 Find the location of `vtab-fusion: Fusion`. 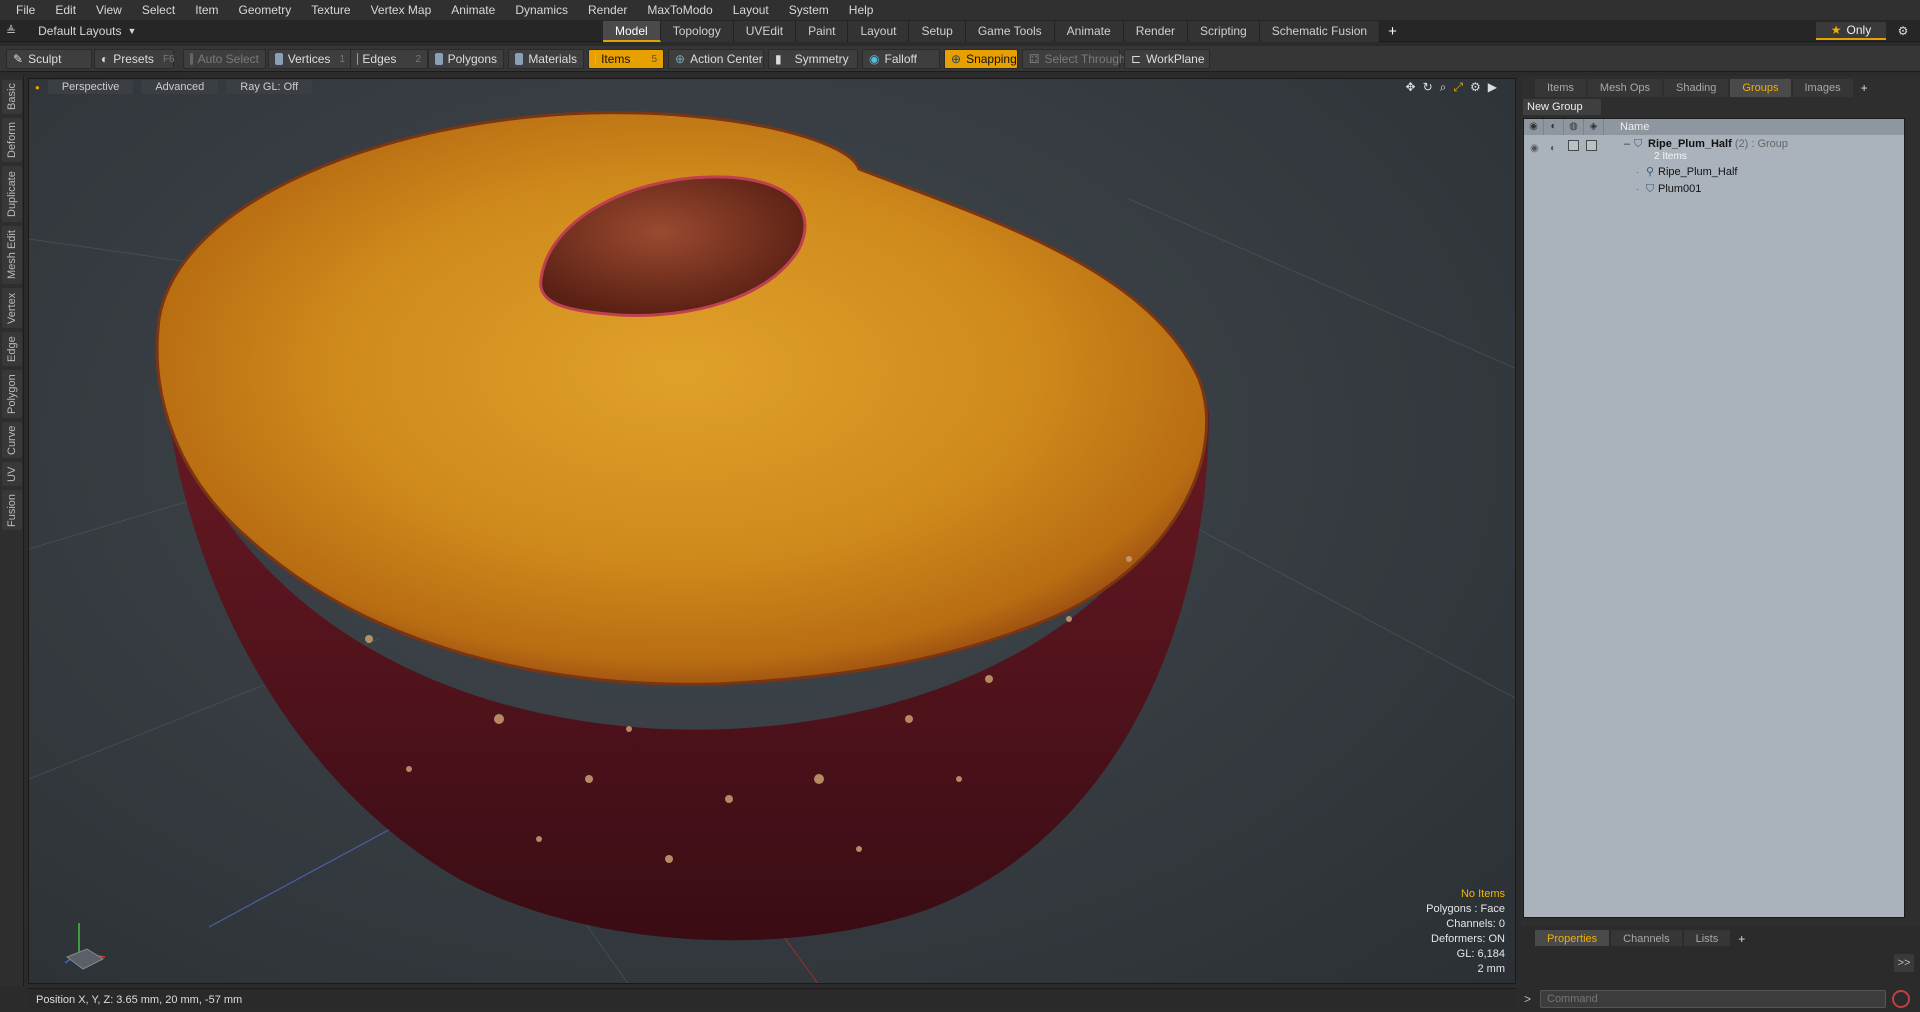

vtab-fusion: Fusion is located at coordinates (12, 510).